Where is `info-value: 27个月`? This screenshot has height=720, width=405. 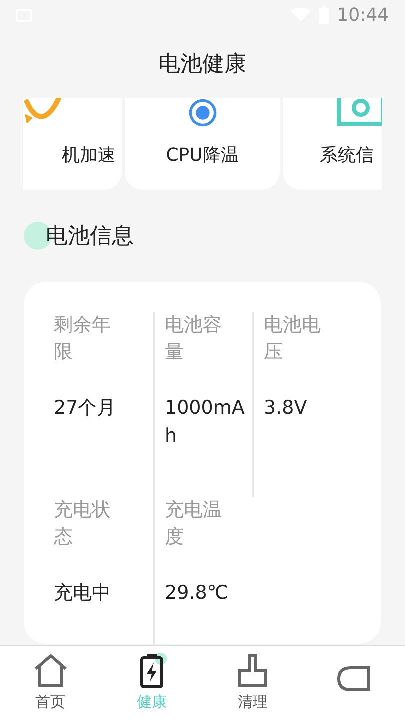
info-value: 27个月 is located at coordinates (86, 408).